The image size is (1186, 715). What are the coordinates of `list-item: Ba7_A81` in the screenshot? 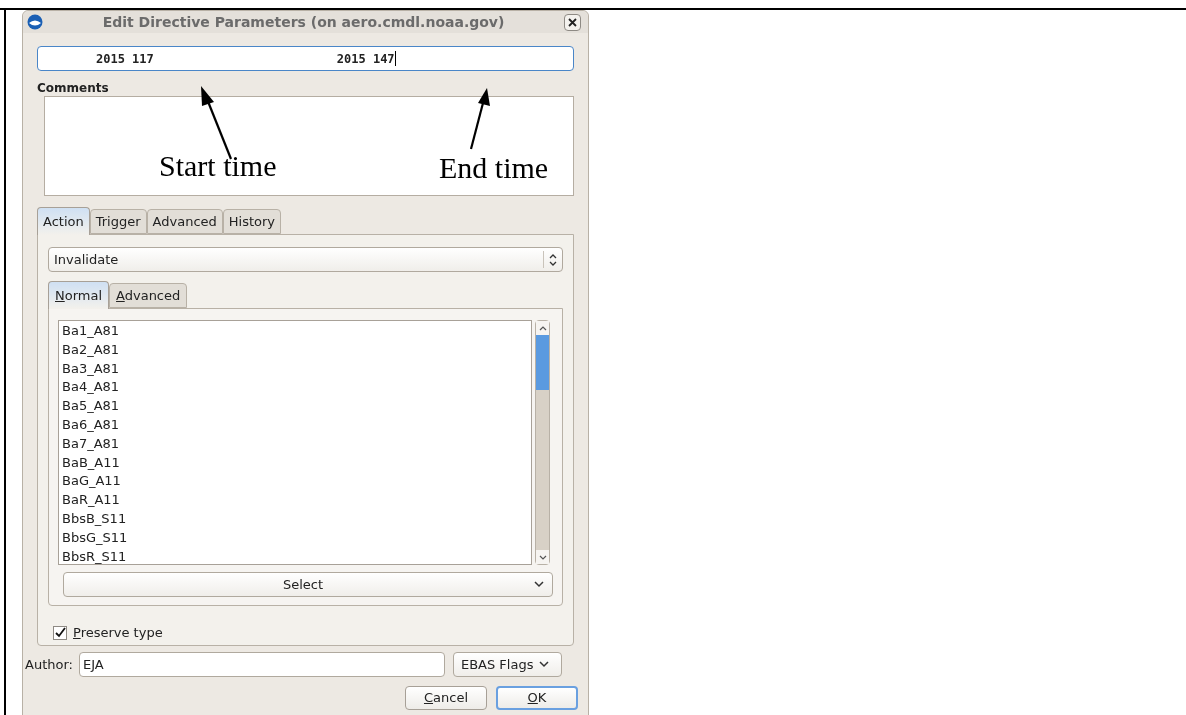 It's located at (295, 444).